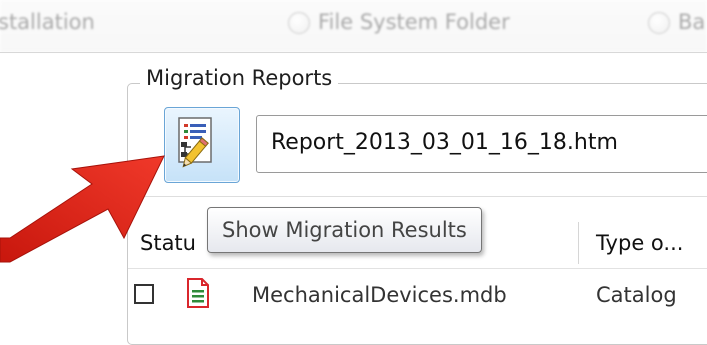 The width and height of the screenshot is (707, 345). What do you see at coordinates (344, 230) in the screenshot?
I see `tooltip-show-migration-results: Show Migration Results` at bounding box center [344, 230].